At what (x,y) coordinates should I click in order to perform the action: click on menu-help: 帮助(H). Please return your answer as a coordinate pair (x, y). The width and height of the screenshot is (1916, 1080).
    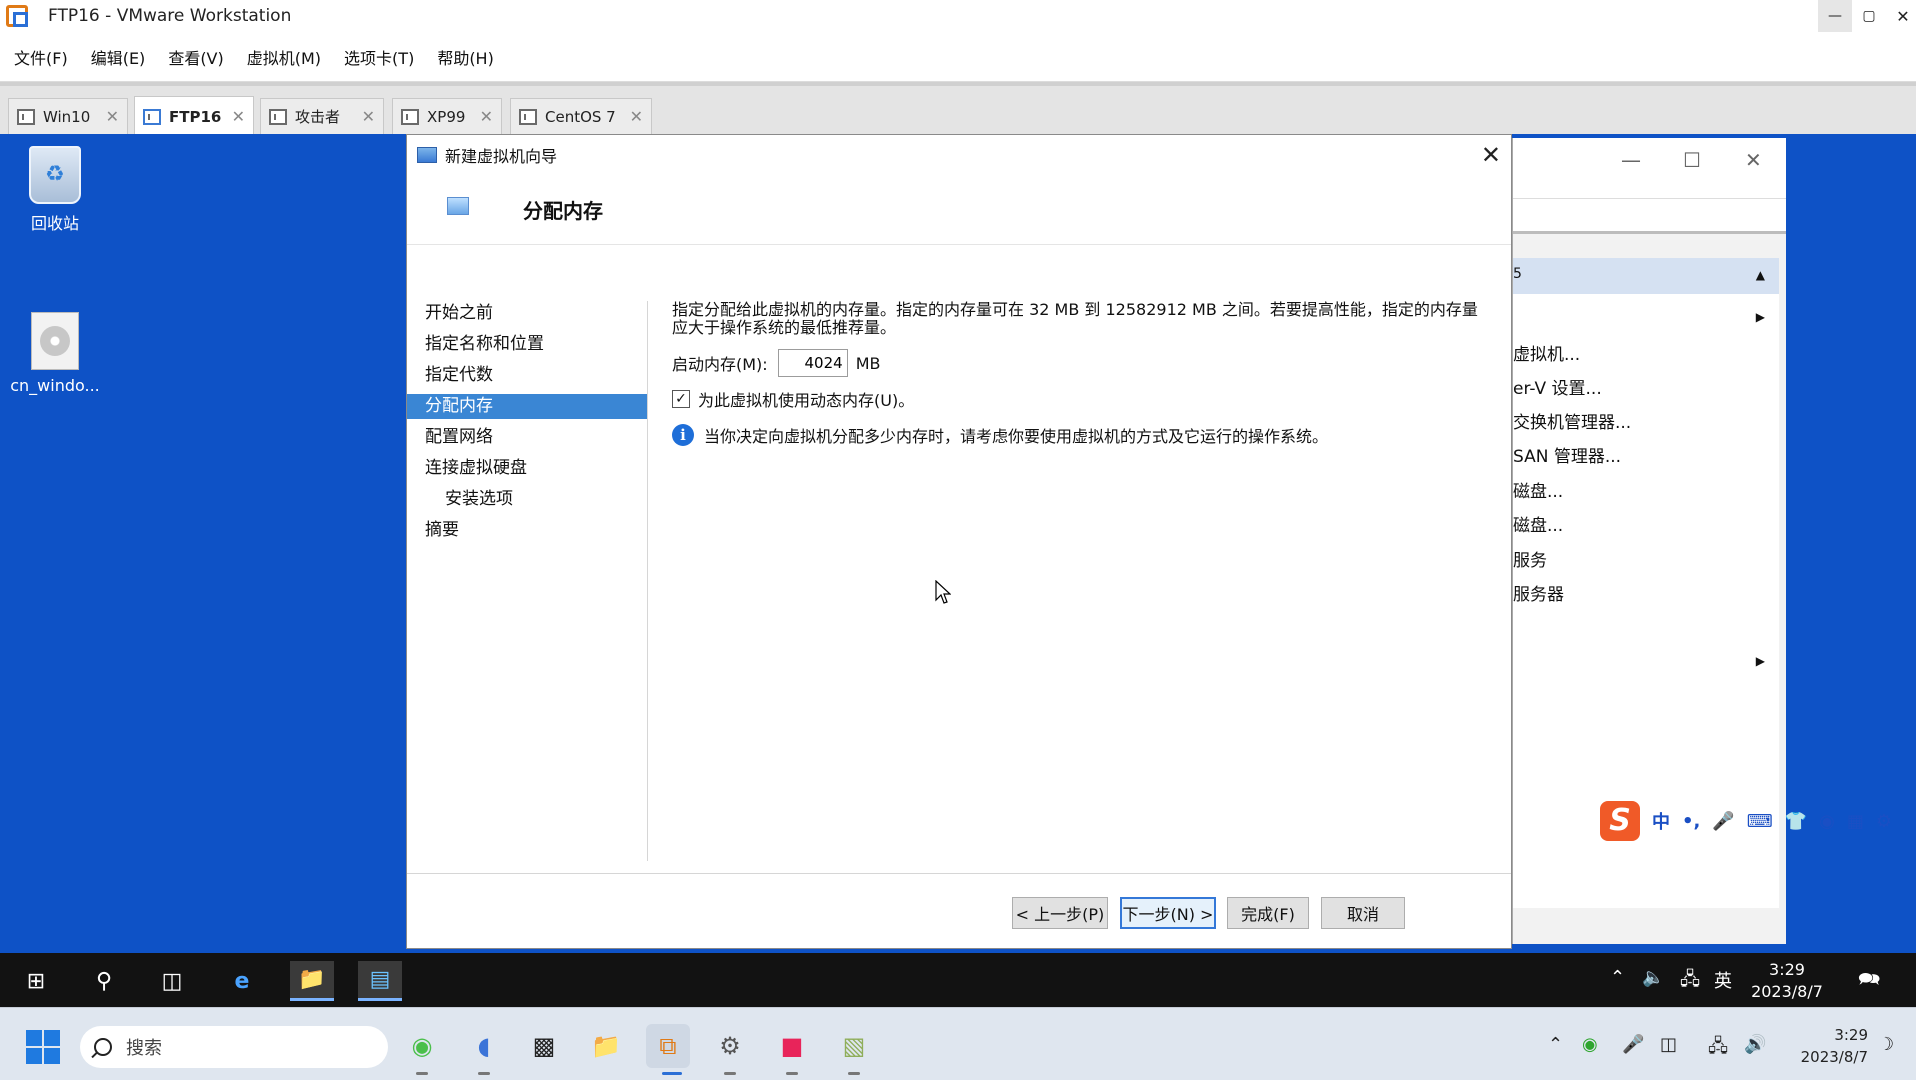
    Looking at the image, I should click on (465, 57).